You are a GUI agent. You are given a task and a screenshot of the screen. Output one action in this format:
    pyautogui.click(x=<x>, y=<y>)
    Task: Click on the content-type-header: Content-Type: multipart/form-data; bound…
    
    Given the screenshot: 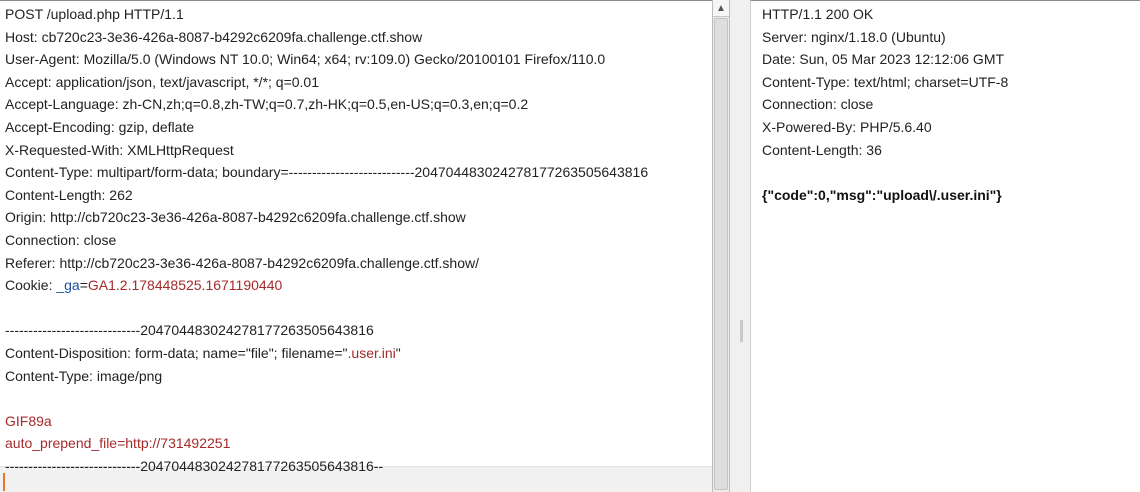 What is the action you would take?
    pyautogui.click(x=327, y=172)
    